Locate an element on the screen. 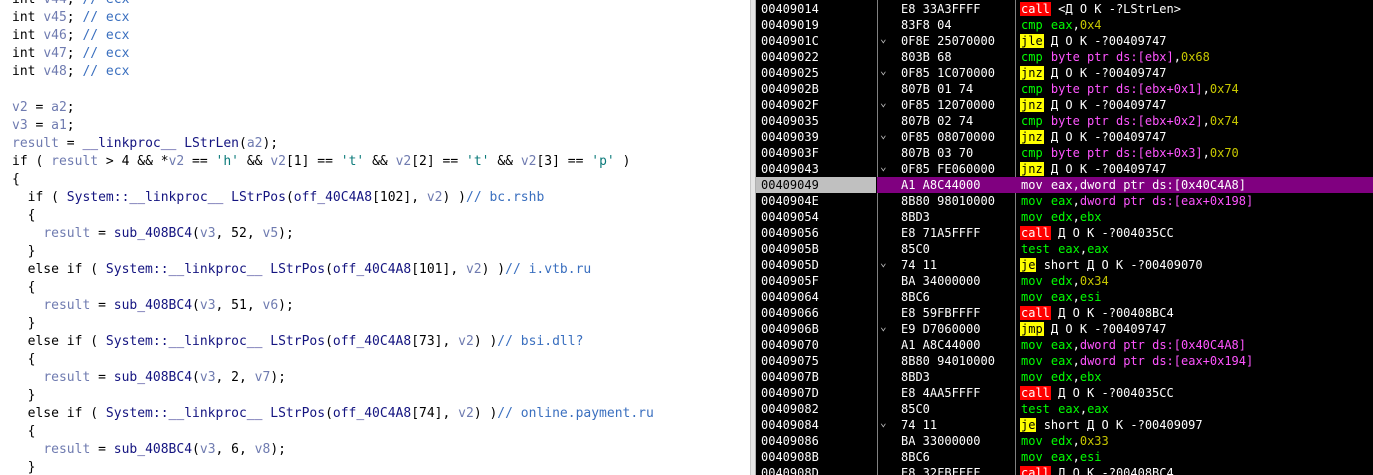 This screenshot has width=1373, height=475. disasm-row: 00409054 8BD3 mov edx,ebx is located at coordinates (1064, 217).